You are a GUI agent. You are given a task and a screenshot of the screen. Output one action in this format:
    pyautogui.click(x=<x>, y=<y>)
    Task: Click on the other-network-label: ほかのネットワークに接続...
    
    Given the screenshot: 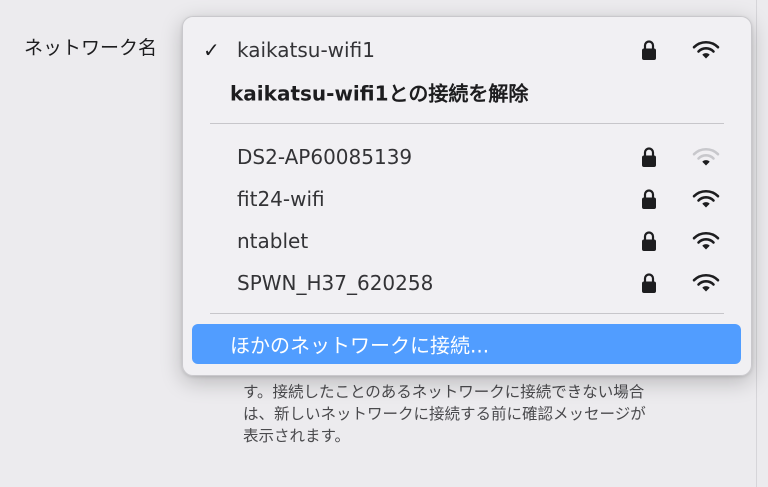 What is the action you would take?
    pyautogui.click(x=360, y=345)
    